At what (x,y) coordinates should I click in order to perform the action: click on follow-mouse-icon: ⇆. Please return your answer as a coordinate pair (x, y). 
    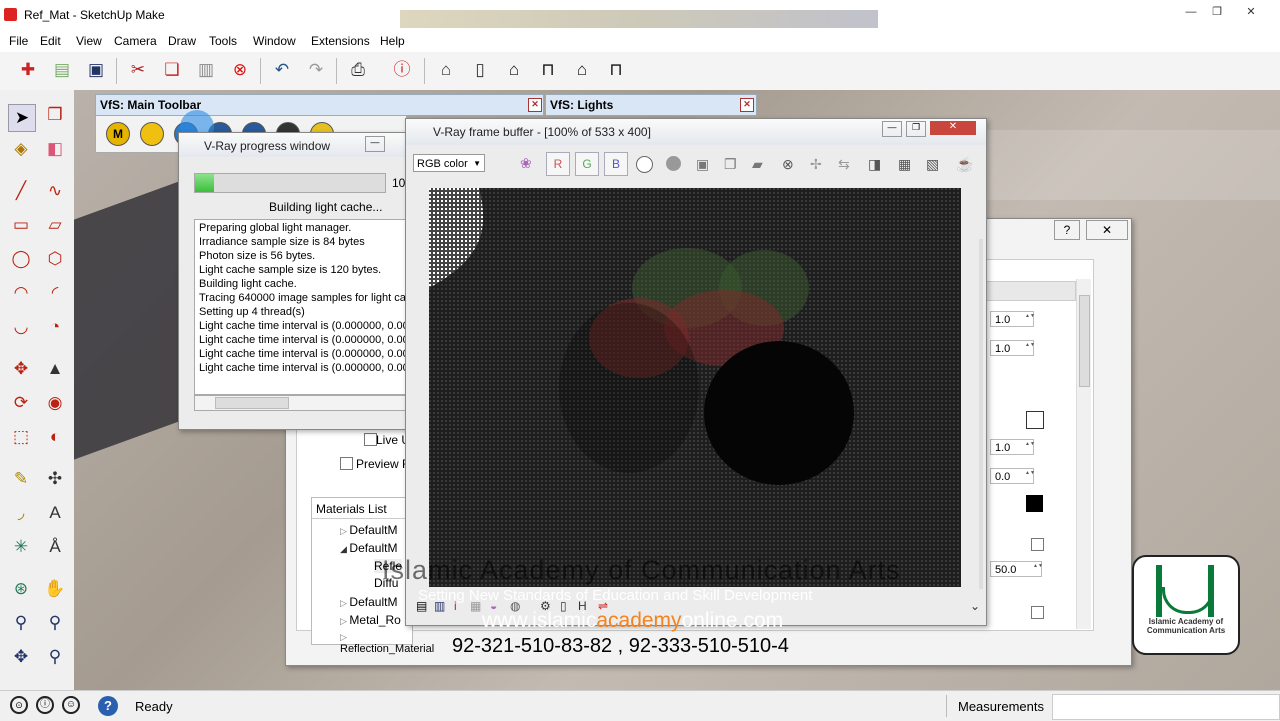
    Looking at the image, I should click on (844, 164).